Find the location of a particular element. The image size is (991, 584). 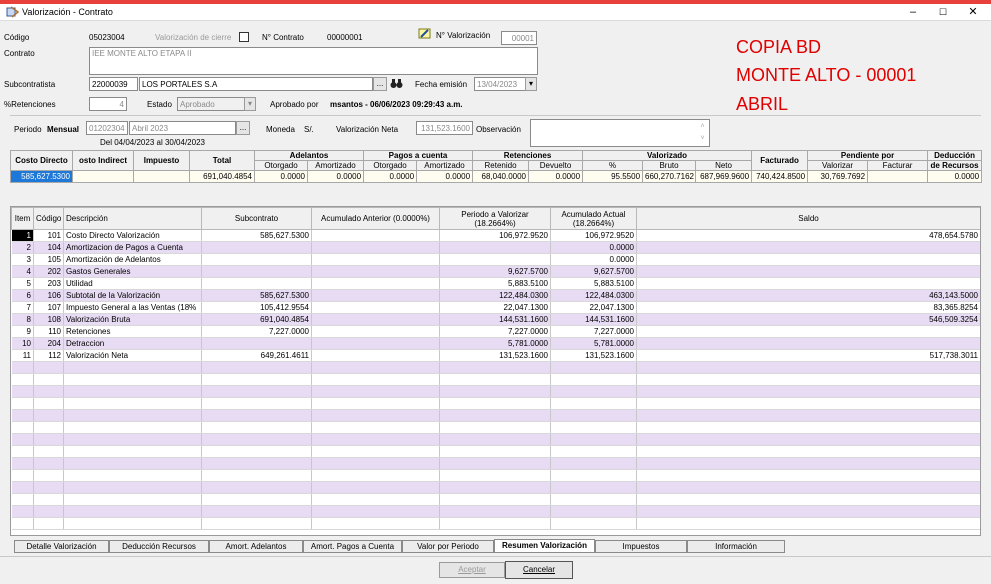

sum-pagos-amortizado-cell: 0.0000 is located at coordinates (445, 176).